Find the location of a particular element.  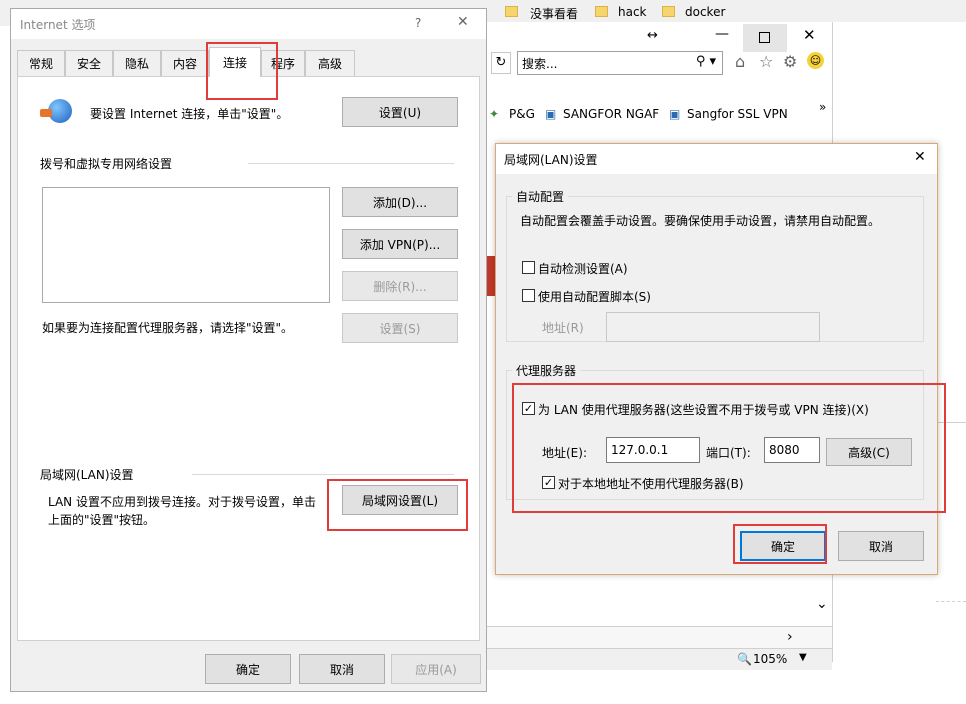

title-bar: 局域网(LAN)设置 ✕ is located at coordinates (716, 159).